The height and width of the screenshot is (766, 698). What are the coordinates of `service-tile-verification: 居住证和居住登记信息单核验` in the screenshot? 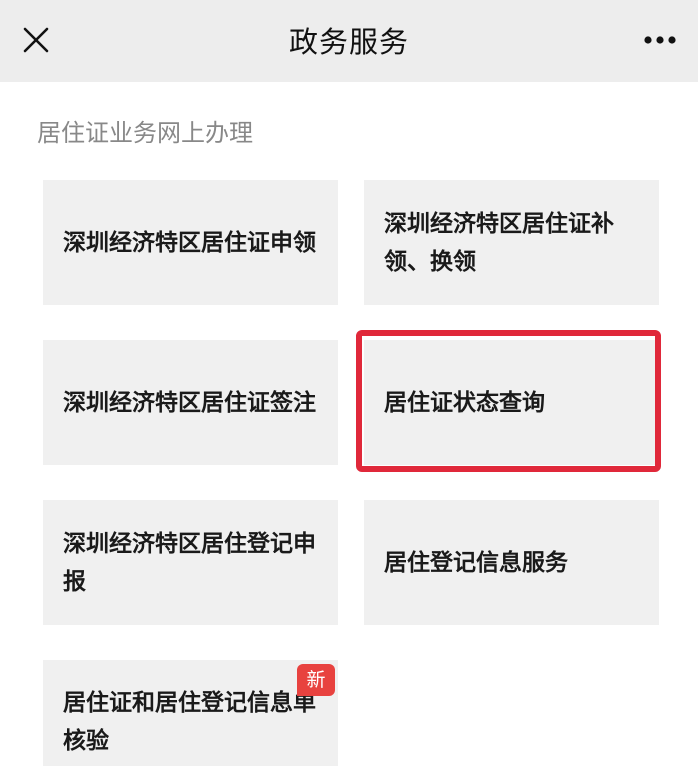 It's located at (190, 713).